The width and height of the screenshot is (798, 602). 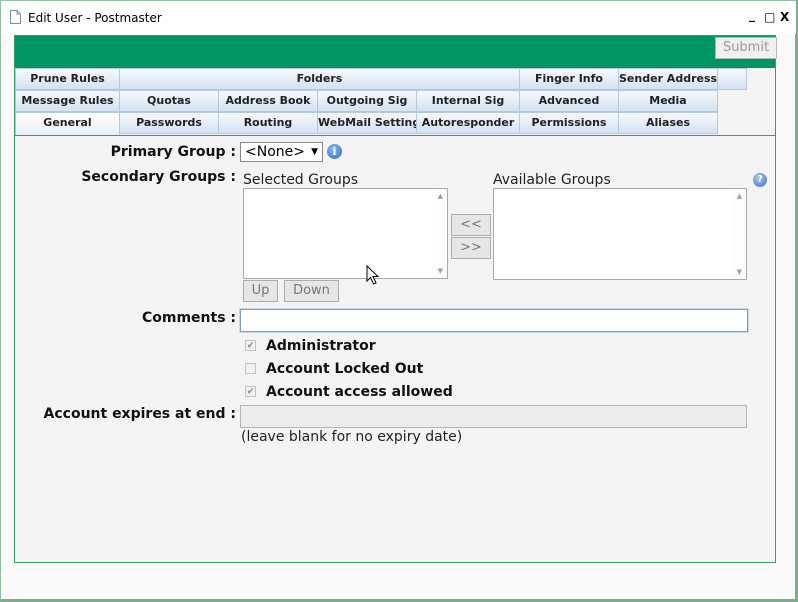 What do you see at coordinates (158, 177) in the screenshot?
I see `secondary-groups-label: Secondary Groups :` at bounding box center [158, 177].